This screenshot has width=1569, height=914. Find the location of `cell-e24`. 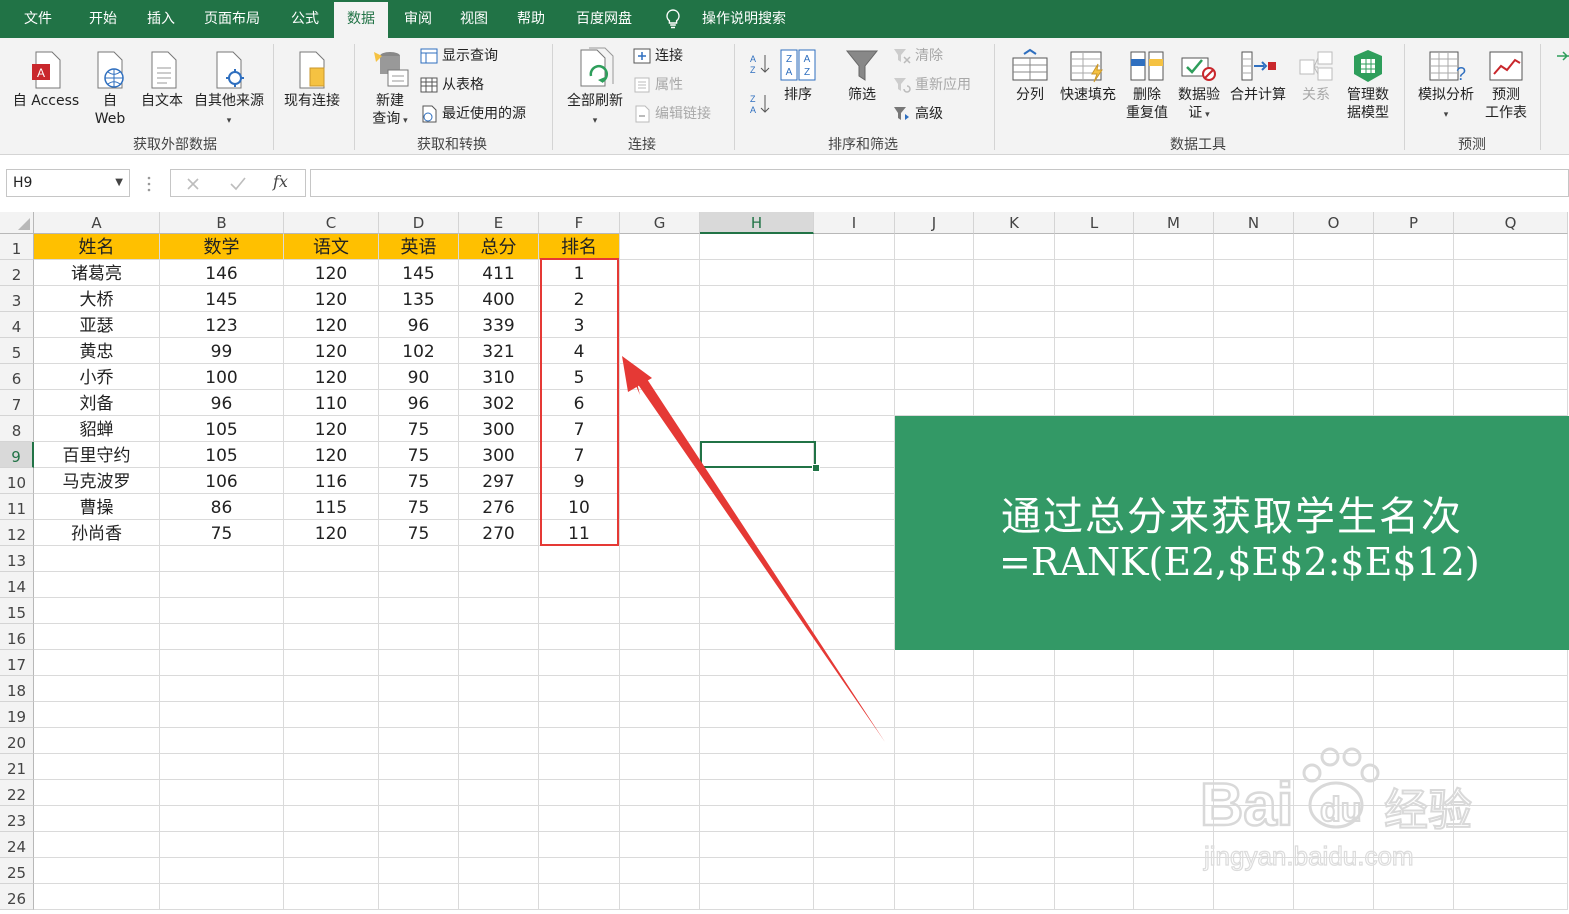

cell-e24 is located at coordinates (499, 845).